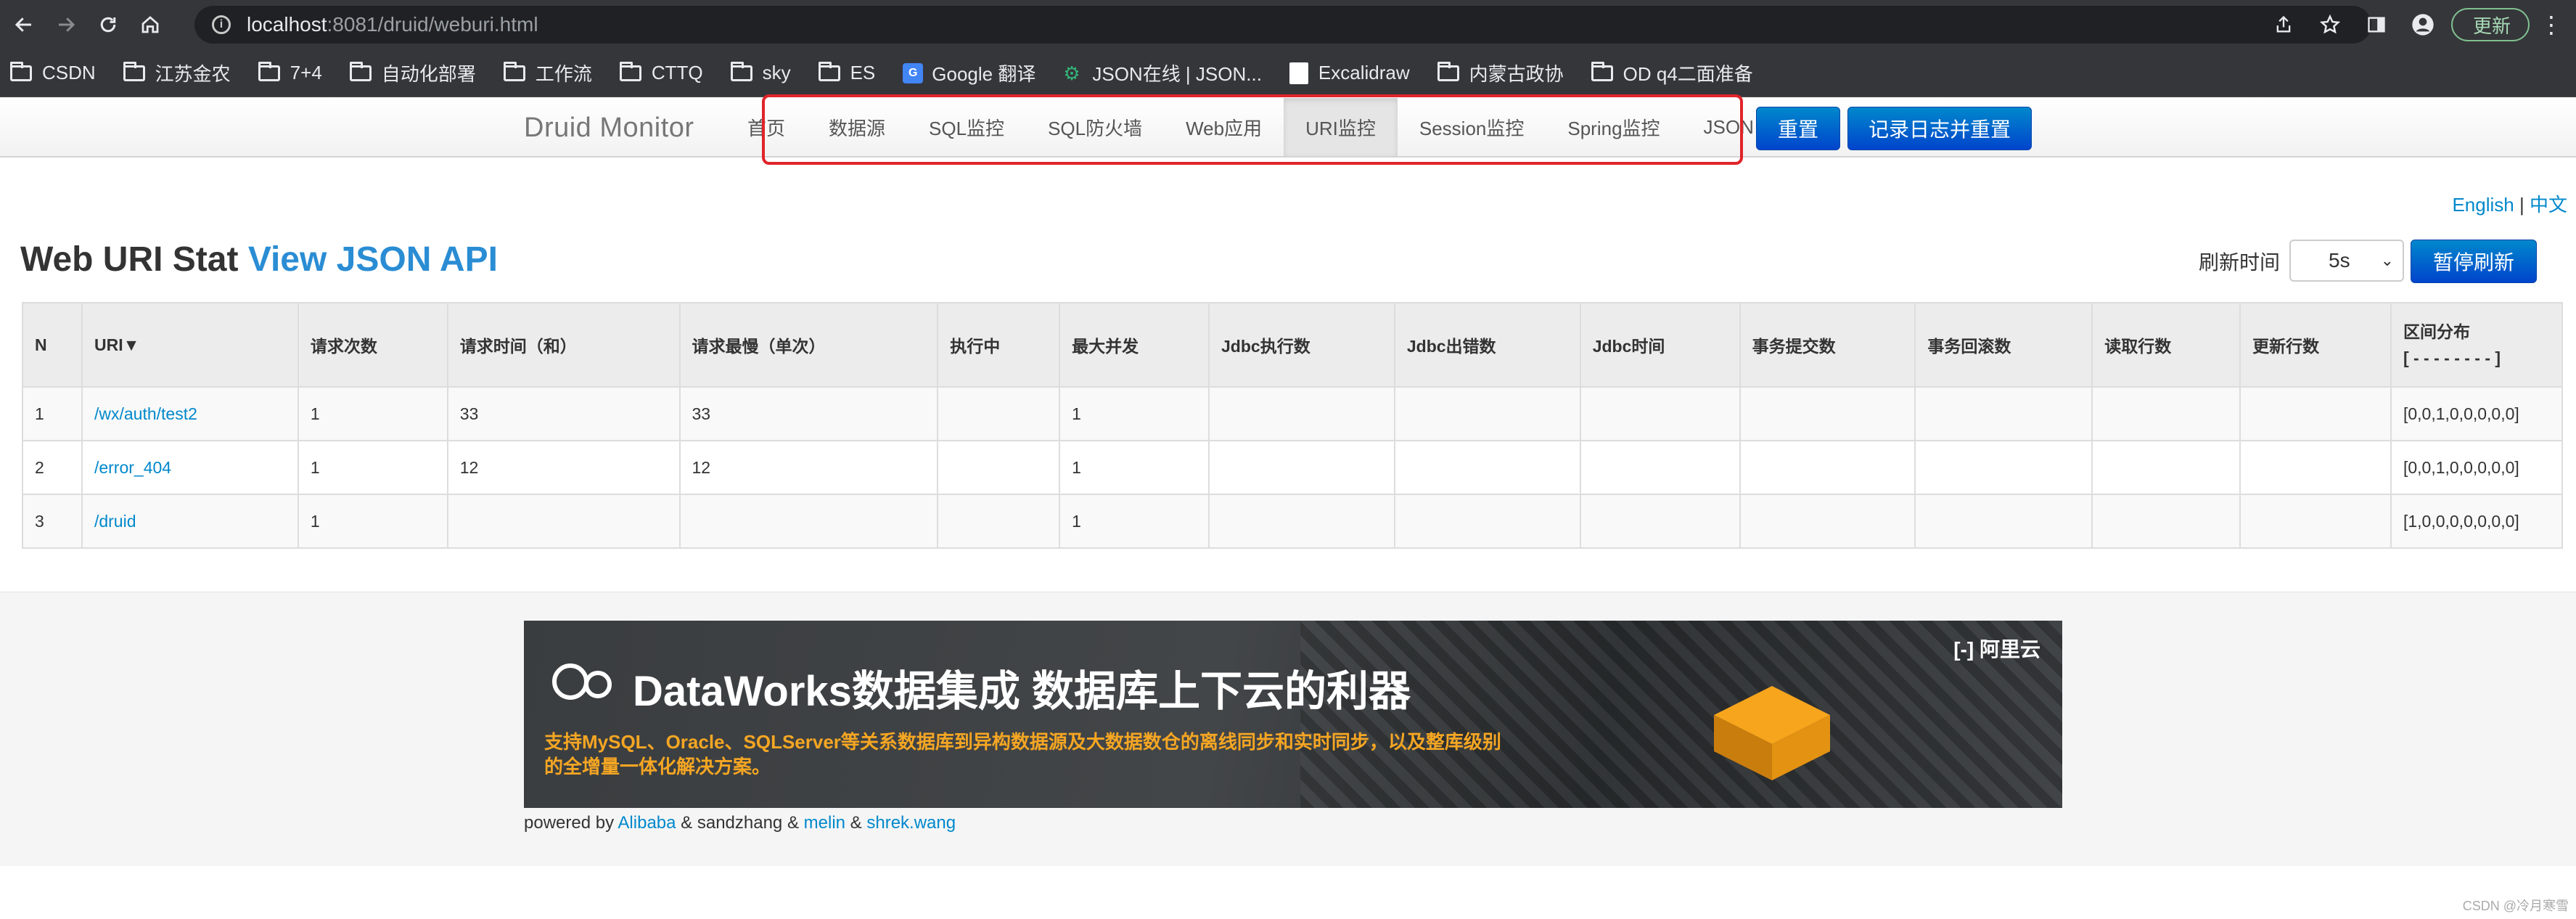  What do you see at coordinates (687, 823) in the screenshot?
I see `amp-1: &` at bounding box center [687, 823].